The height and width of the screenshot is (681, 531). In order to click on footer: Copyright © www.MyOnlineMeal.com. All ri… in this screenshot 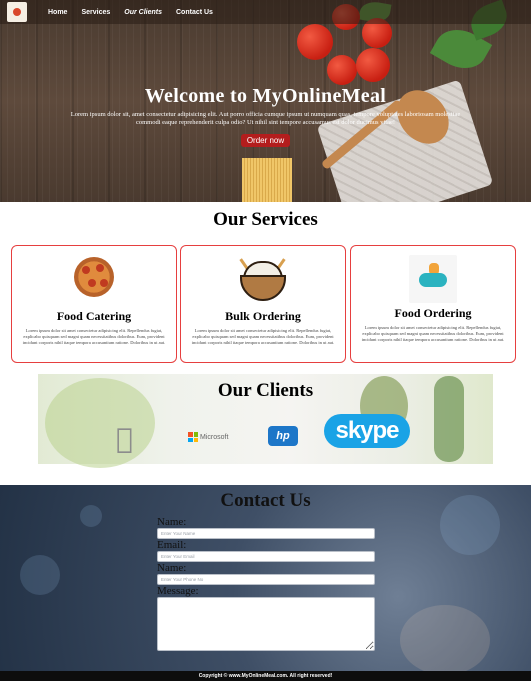, I will do `click(265, 676)`.